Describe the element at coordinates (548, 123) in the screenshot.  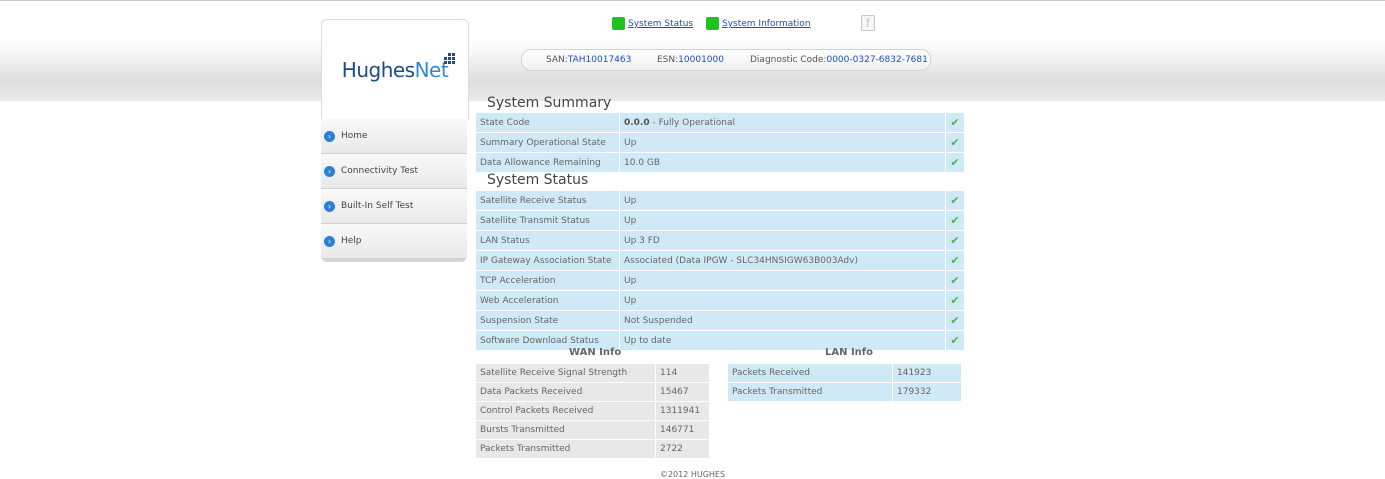
I see `row-label: State Code` at that location.